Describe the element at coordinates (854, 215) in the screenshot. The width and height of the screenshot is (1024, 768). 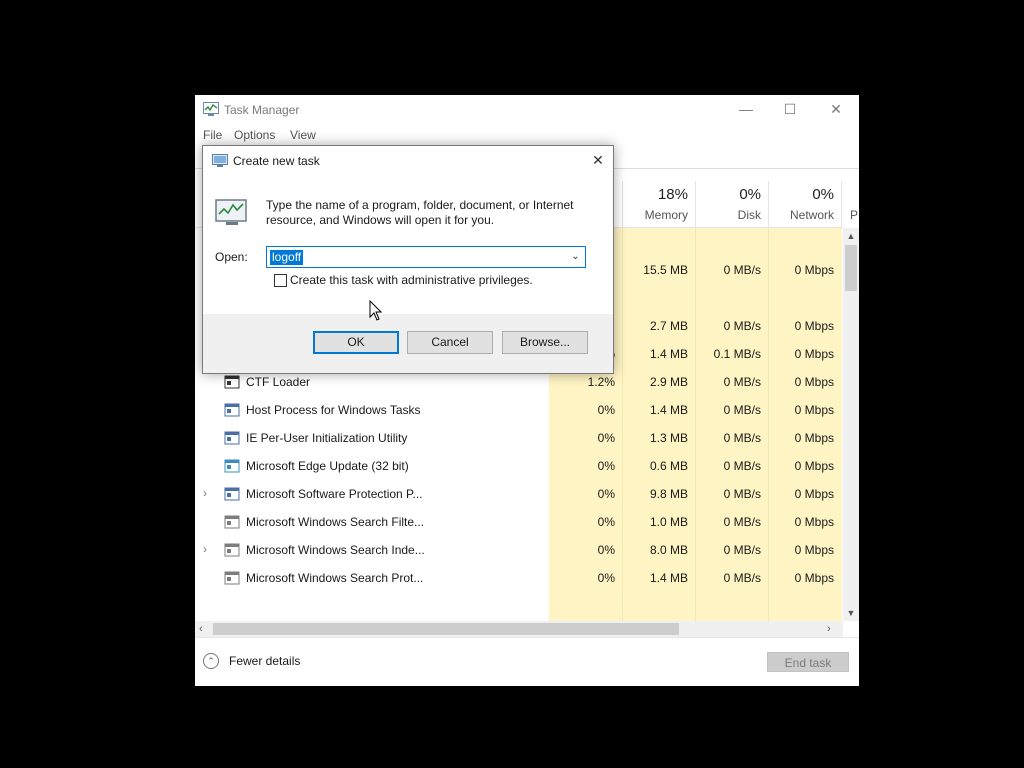
I see `power-column-label: P` at that location.